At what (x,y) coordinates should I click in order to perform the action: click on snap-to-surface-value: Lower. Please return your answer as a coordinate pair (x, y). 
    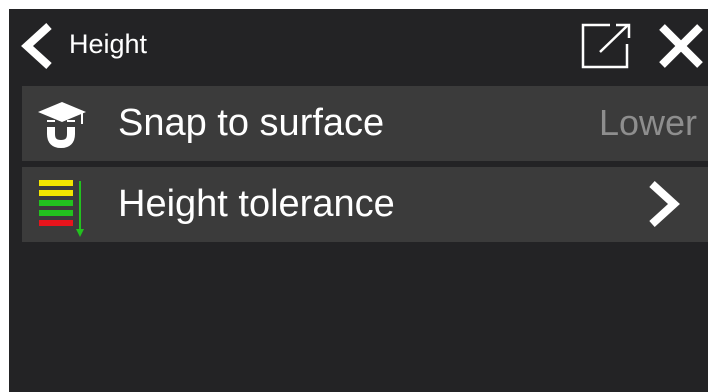
    Looking at the image, I should click on (647, 122).